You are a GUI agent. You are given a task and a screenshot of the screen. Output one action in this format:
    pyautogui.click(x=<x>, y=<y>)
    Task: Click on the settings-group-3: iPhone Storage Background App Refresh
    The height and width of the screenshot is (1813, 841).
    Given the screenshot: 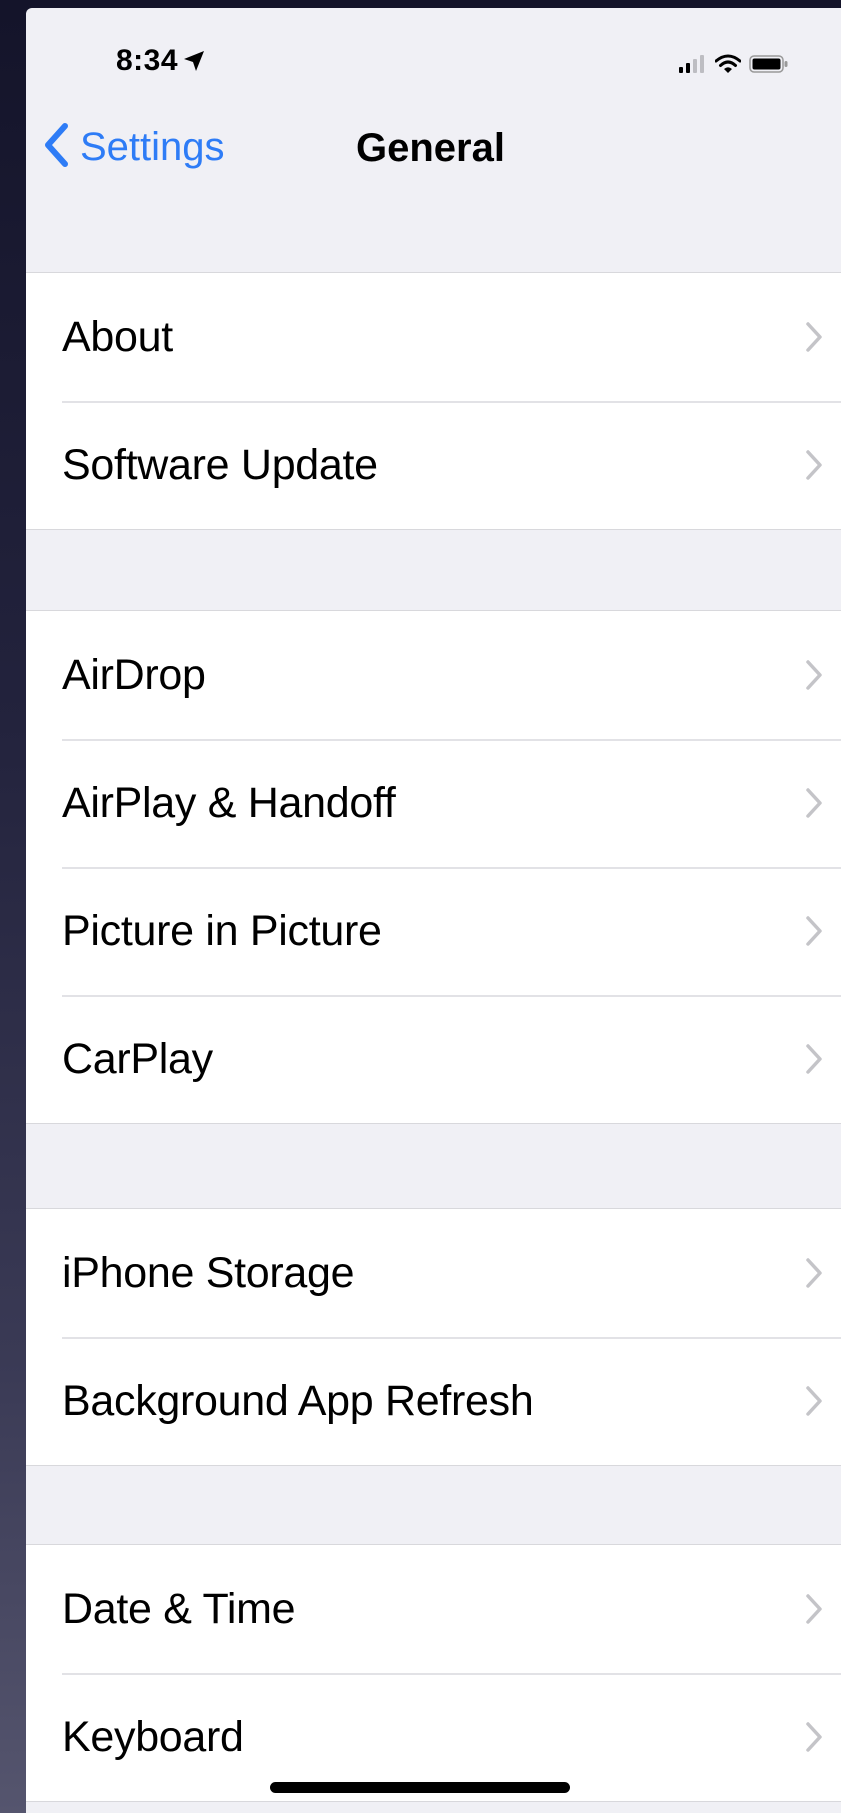 What is the action you would take?
    pyautogui.click(x=433, y=1337)
    